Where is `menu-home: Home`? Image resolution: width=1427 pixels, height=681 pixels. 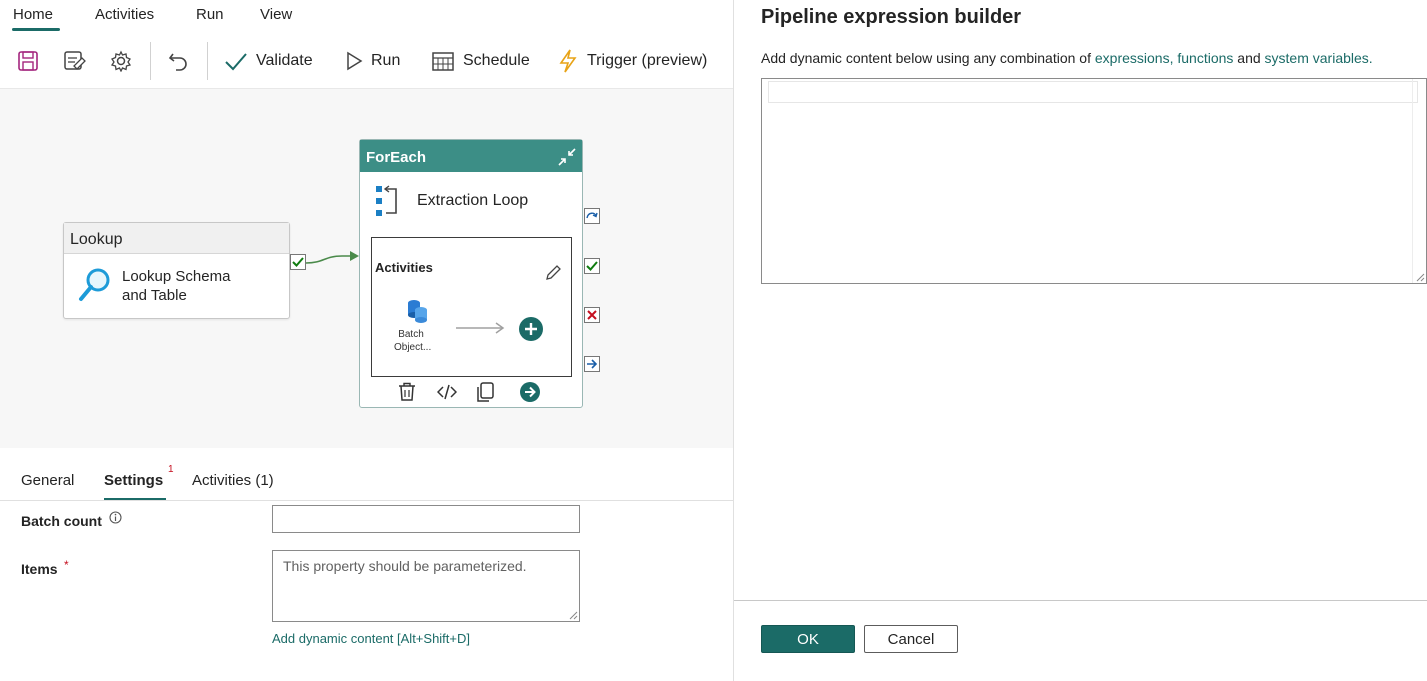 menu-home: Home is located at coordinates (33, 14).